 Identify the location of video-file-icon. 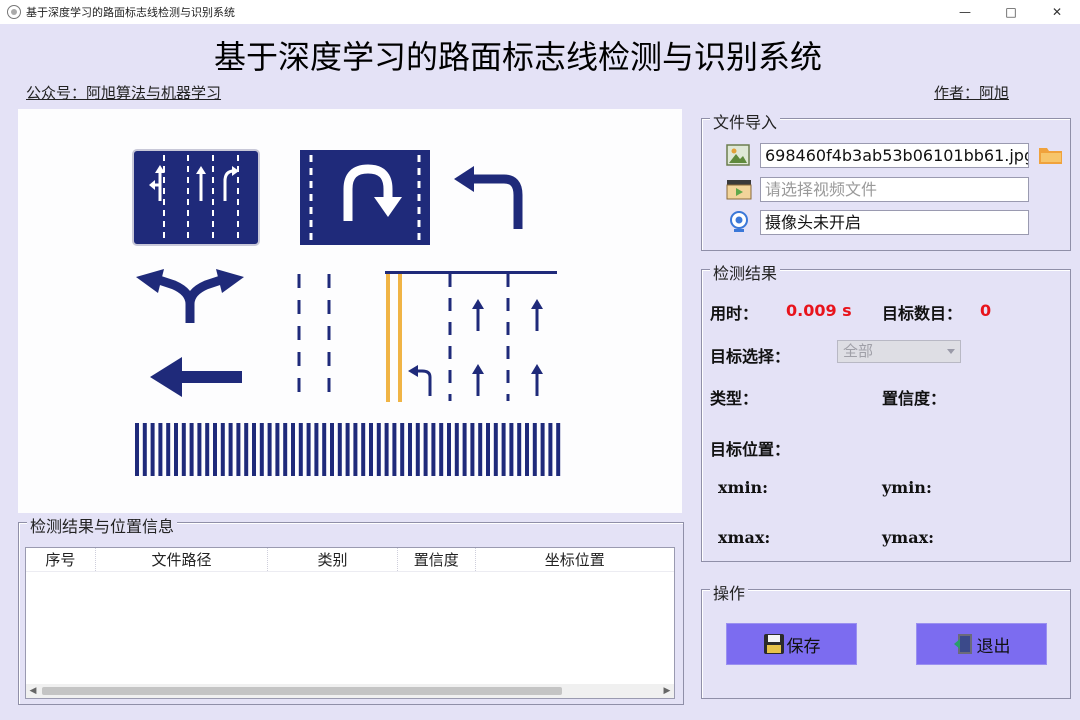
(739, 191).